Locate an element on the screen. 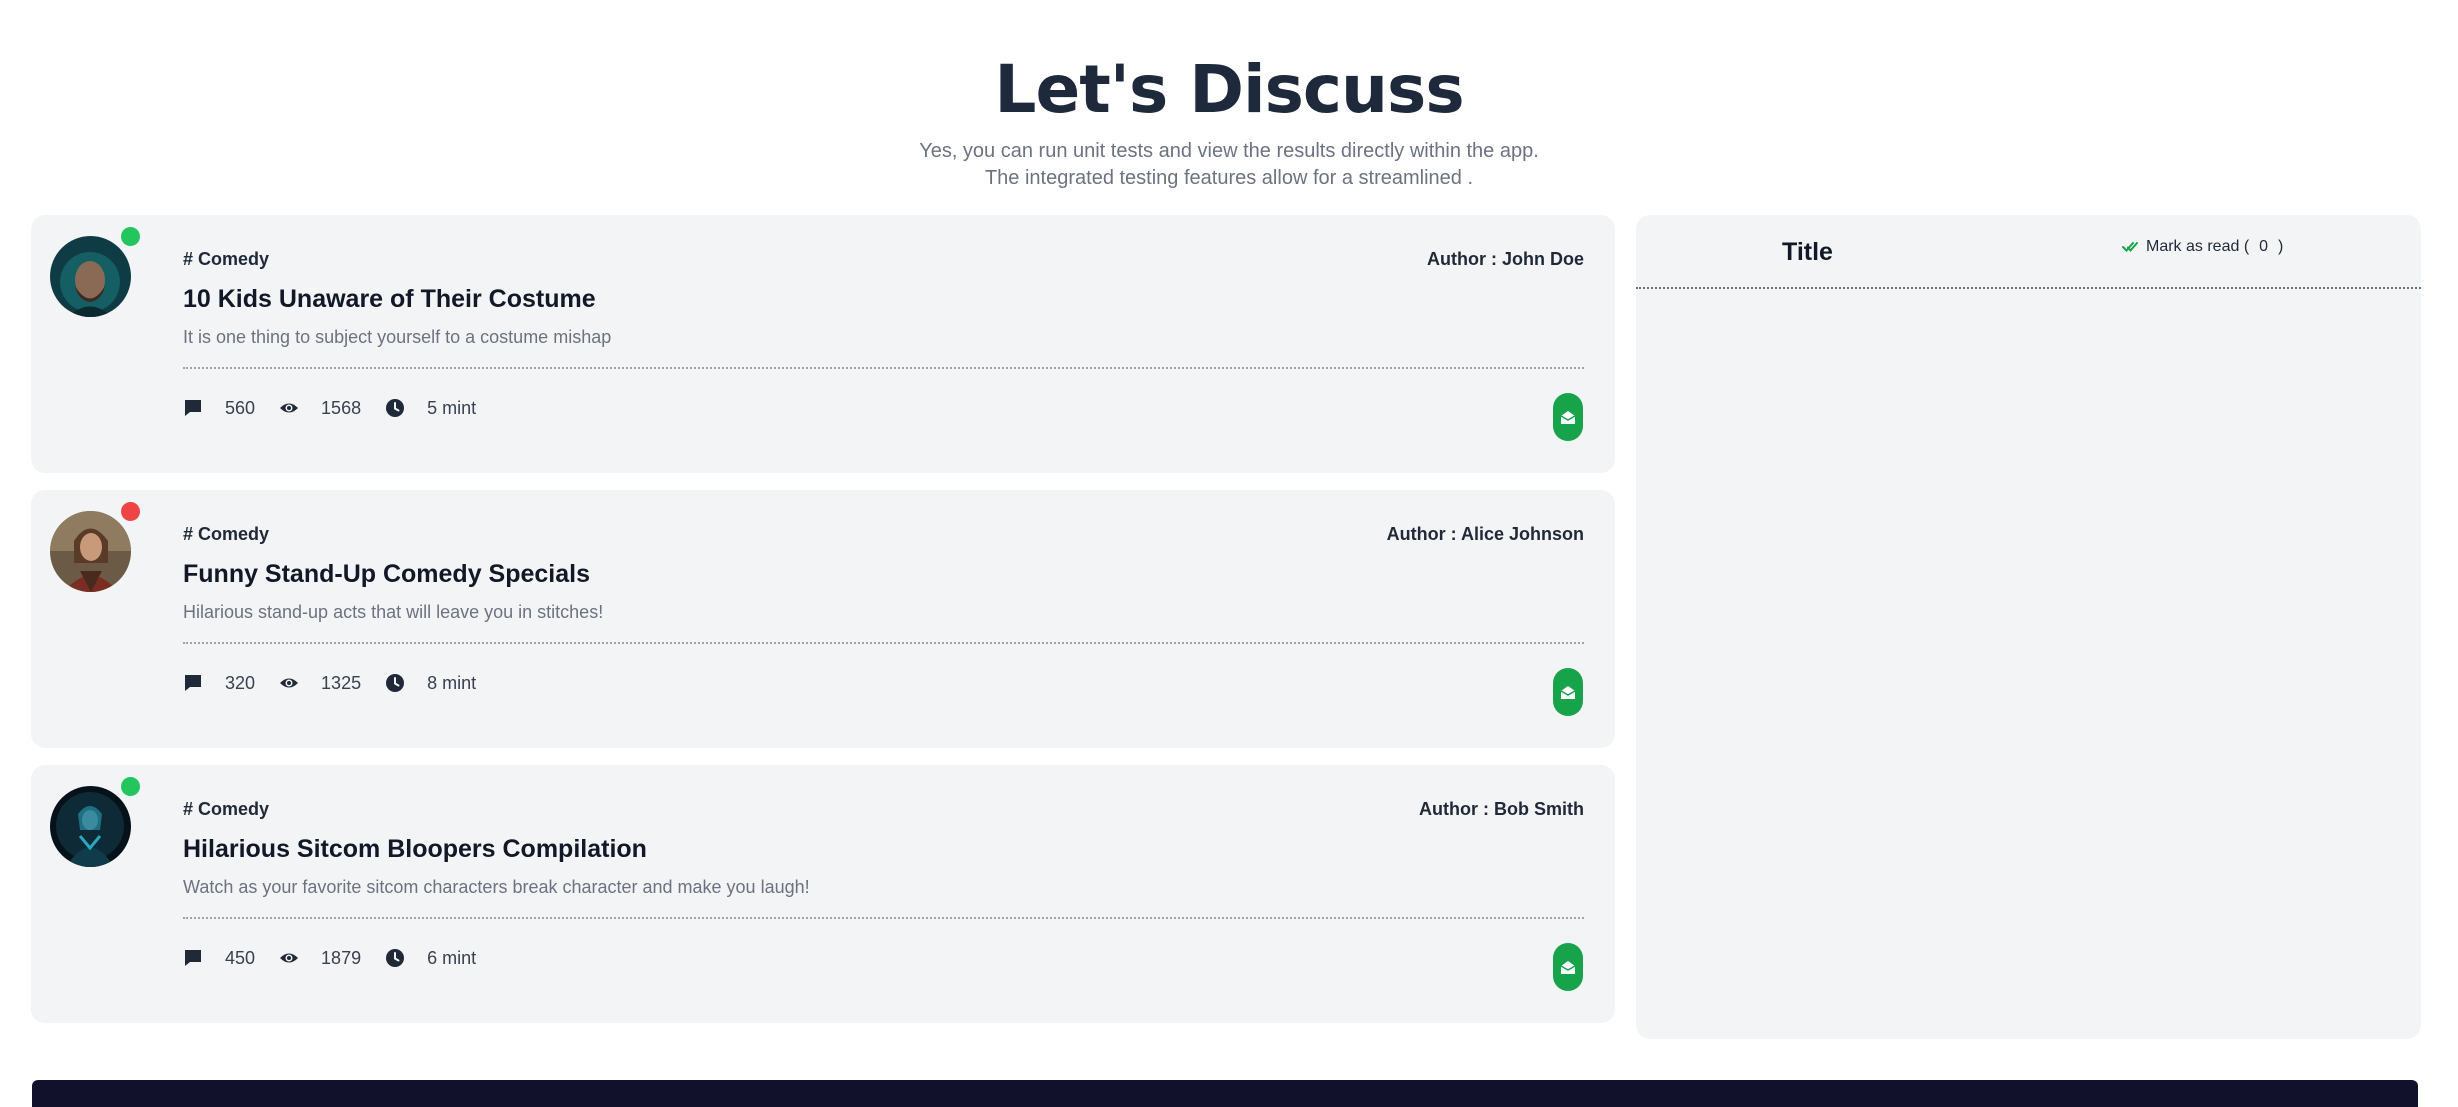 The width and height of the screenshot is (2458, 1107). footer-banner is located at coordinates (1225, 1093).